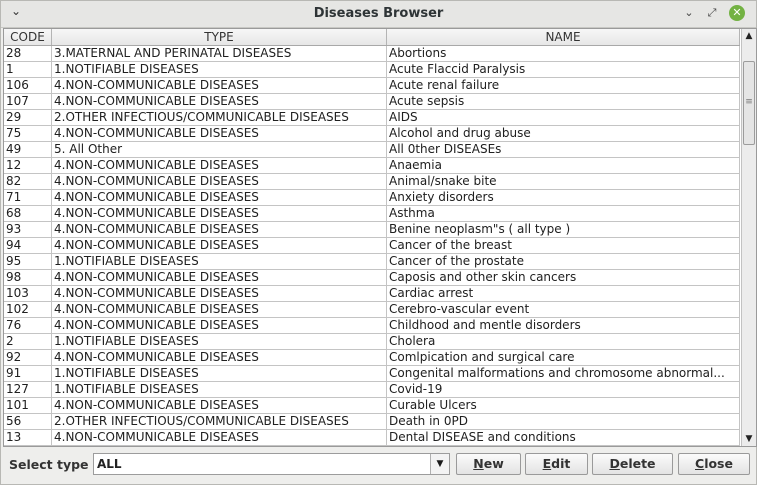 The height and width of the screenshot is (485, 757). What do you see at coordinates (748, 237) in the screenshot?
I see `vertical-scrollbar: ▲ ≡ ▼` at bounding box center [748, 237].